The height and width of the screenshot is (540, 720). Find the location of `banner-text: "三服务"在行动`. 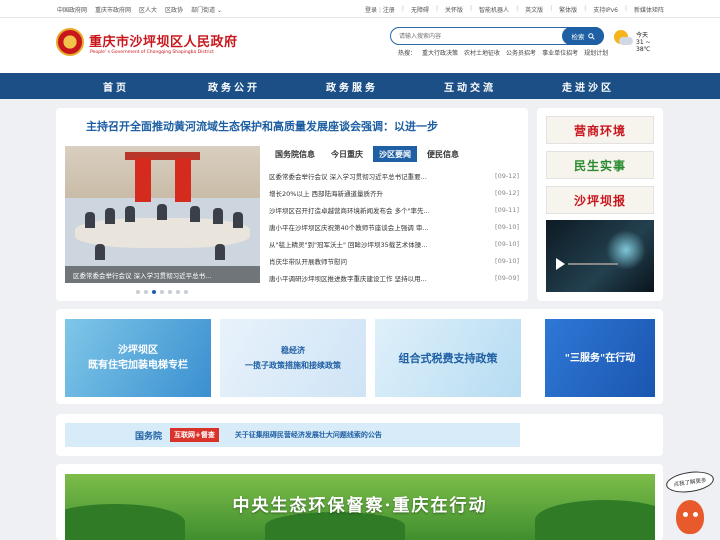

banner-text: "三服务"在行动 is located at coordinates (600, 358).